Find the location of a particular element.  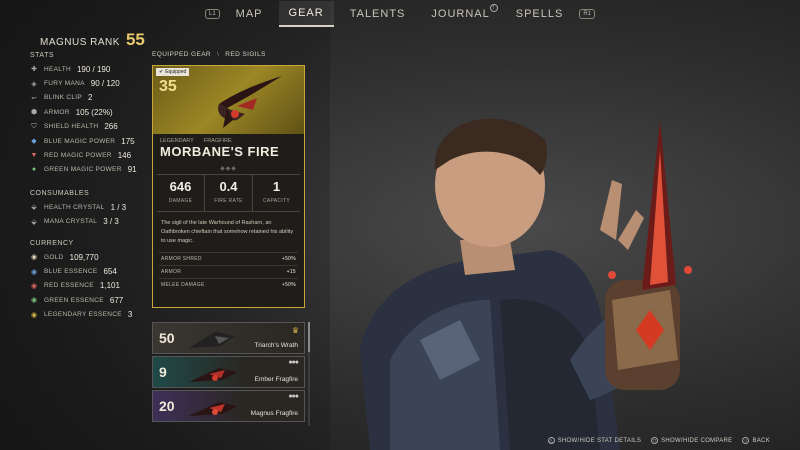

health-crystal-icon: ⬙ is located at coordinates (34, 208).